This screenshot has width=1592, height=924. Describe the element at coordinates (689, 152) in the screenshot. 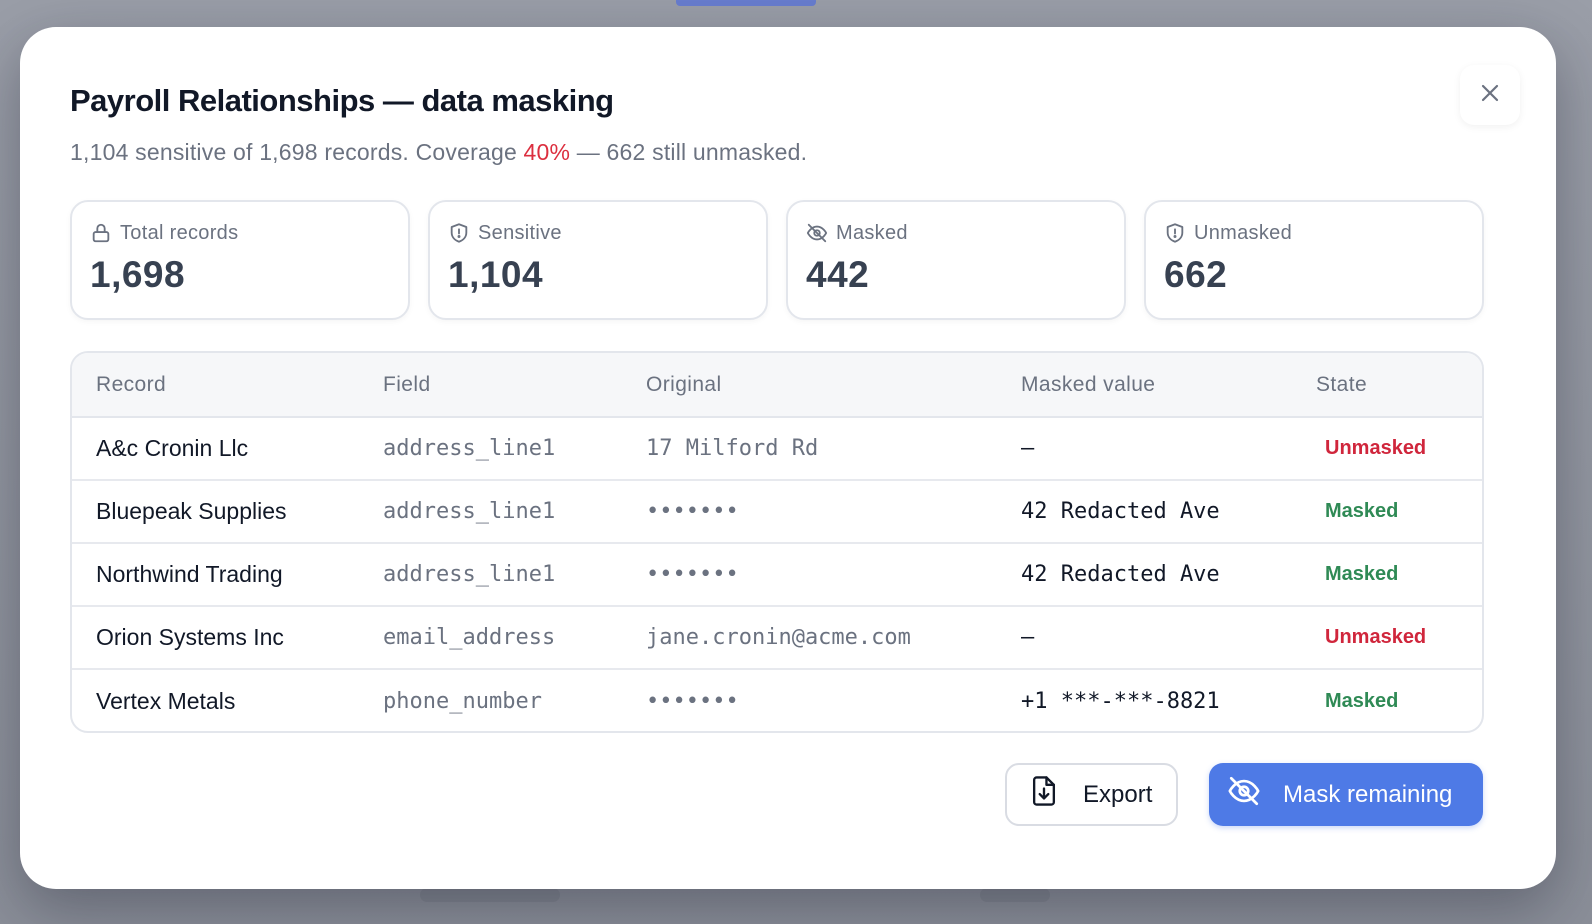

I see `subtitle-remaining: — 662 still unmasked.` at that location.